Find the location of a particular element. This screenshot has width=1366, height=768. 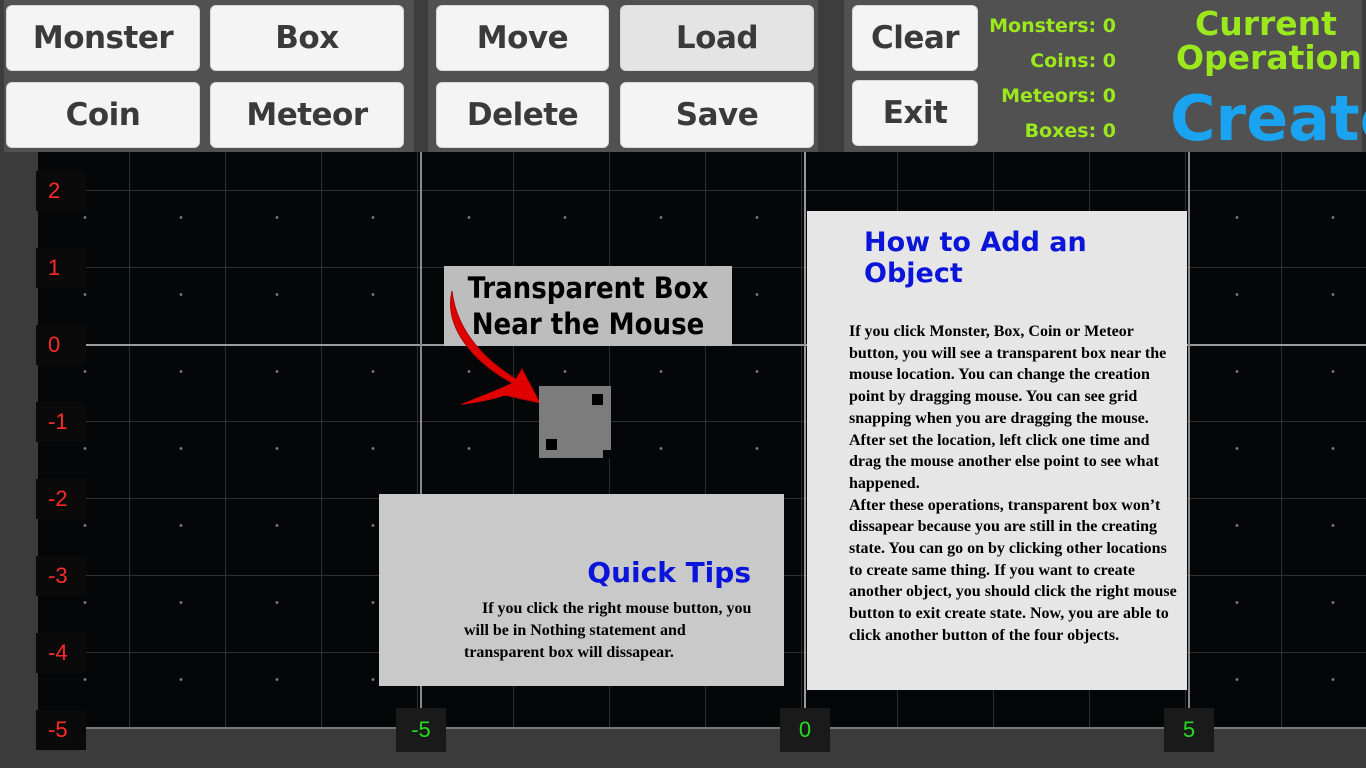

current-mode: Create is located at coordinates (1268, 118).